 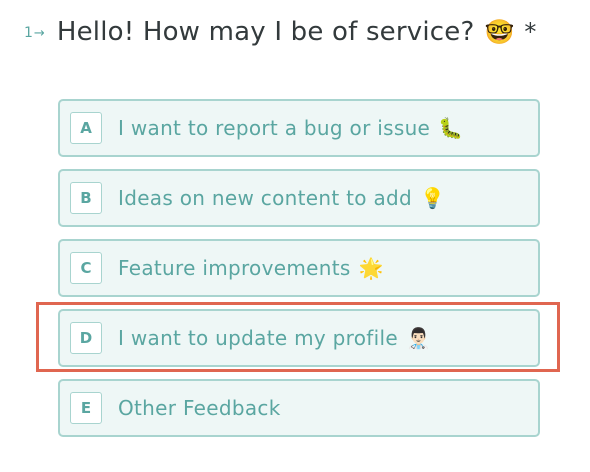 What do you see at coordinates (299, 408) in the screenshot?
I see `choice-option-e: E Other Feedback` at bounding box center [299, 408].